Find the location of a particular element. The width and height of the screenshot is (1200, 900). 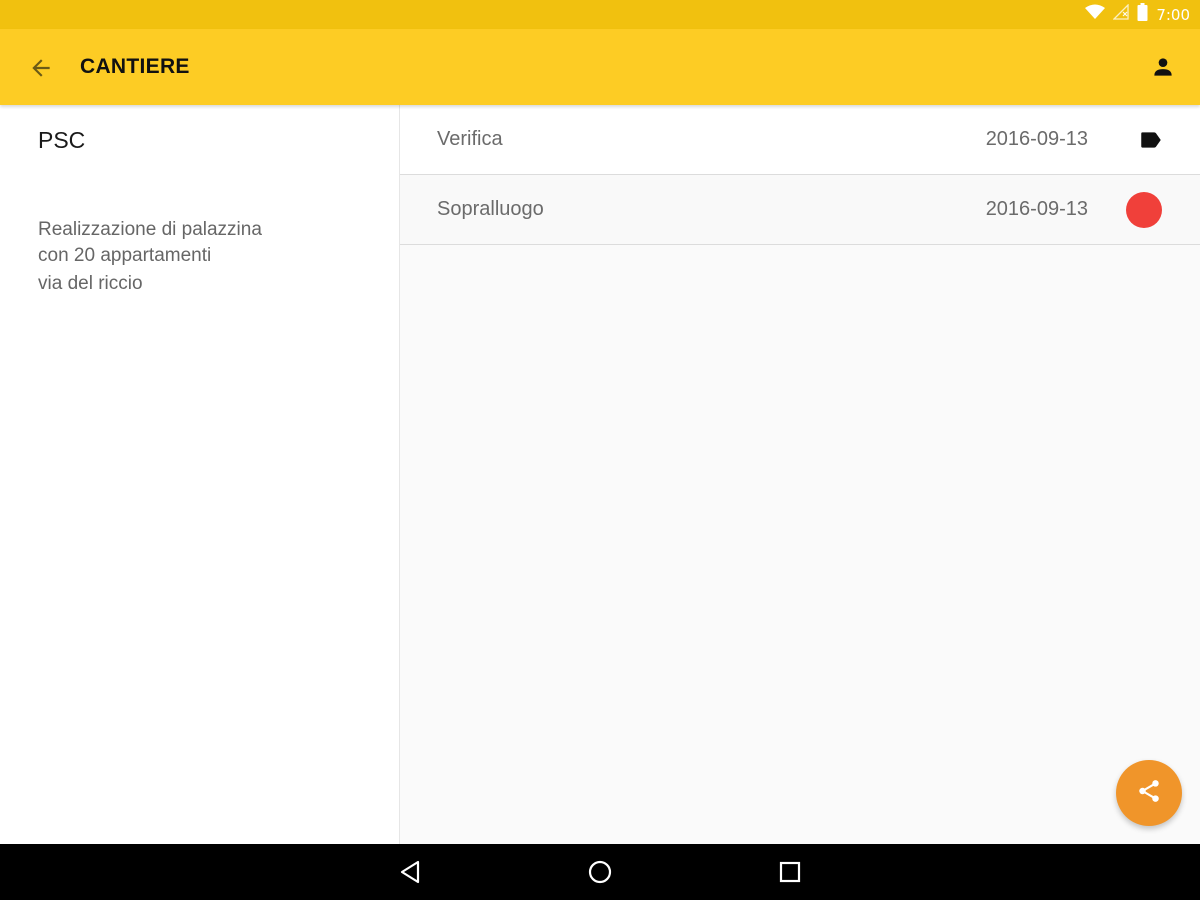

status-icons: 7:00 is located at coordinates (1137, 14).